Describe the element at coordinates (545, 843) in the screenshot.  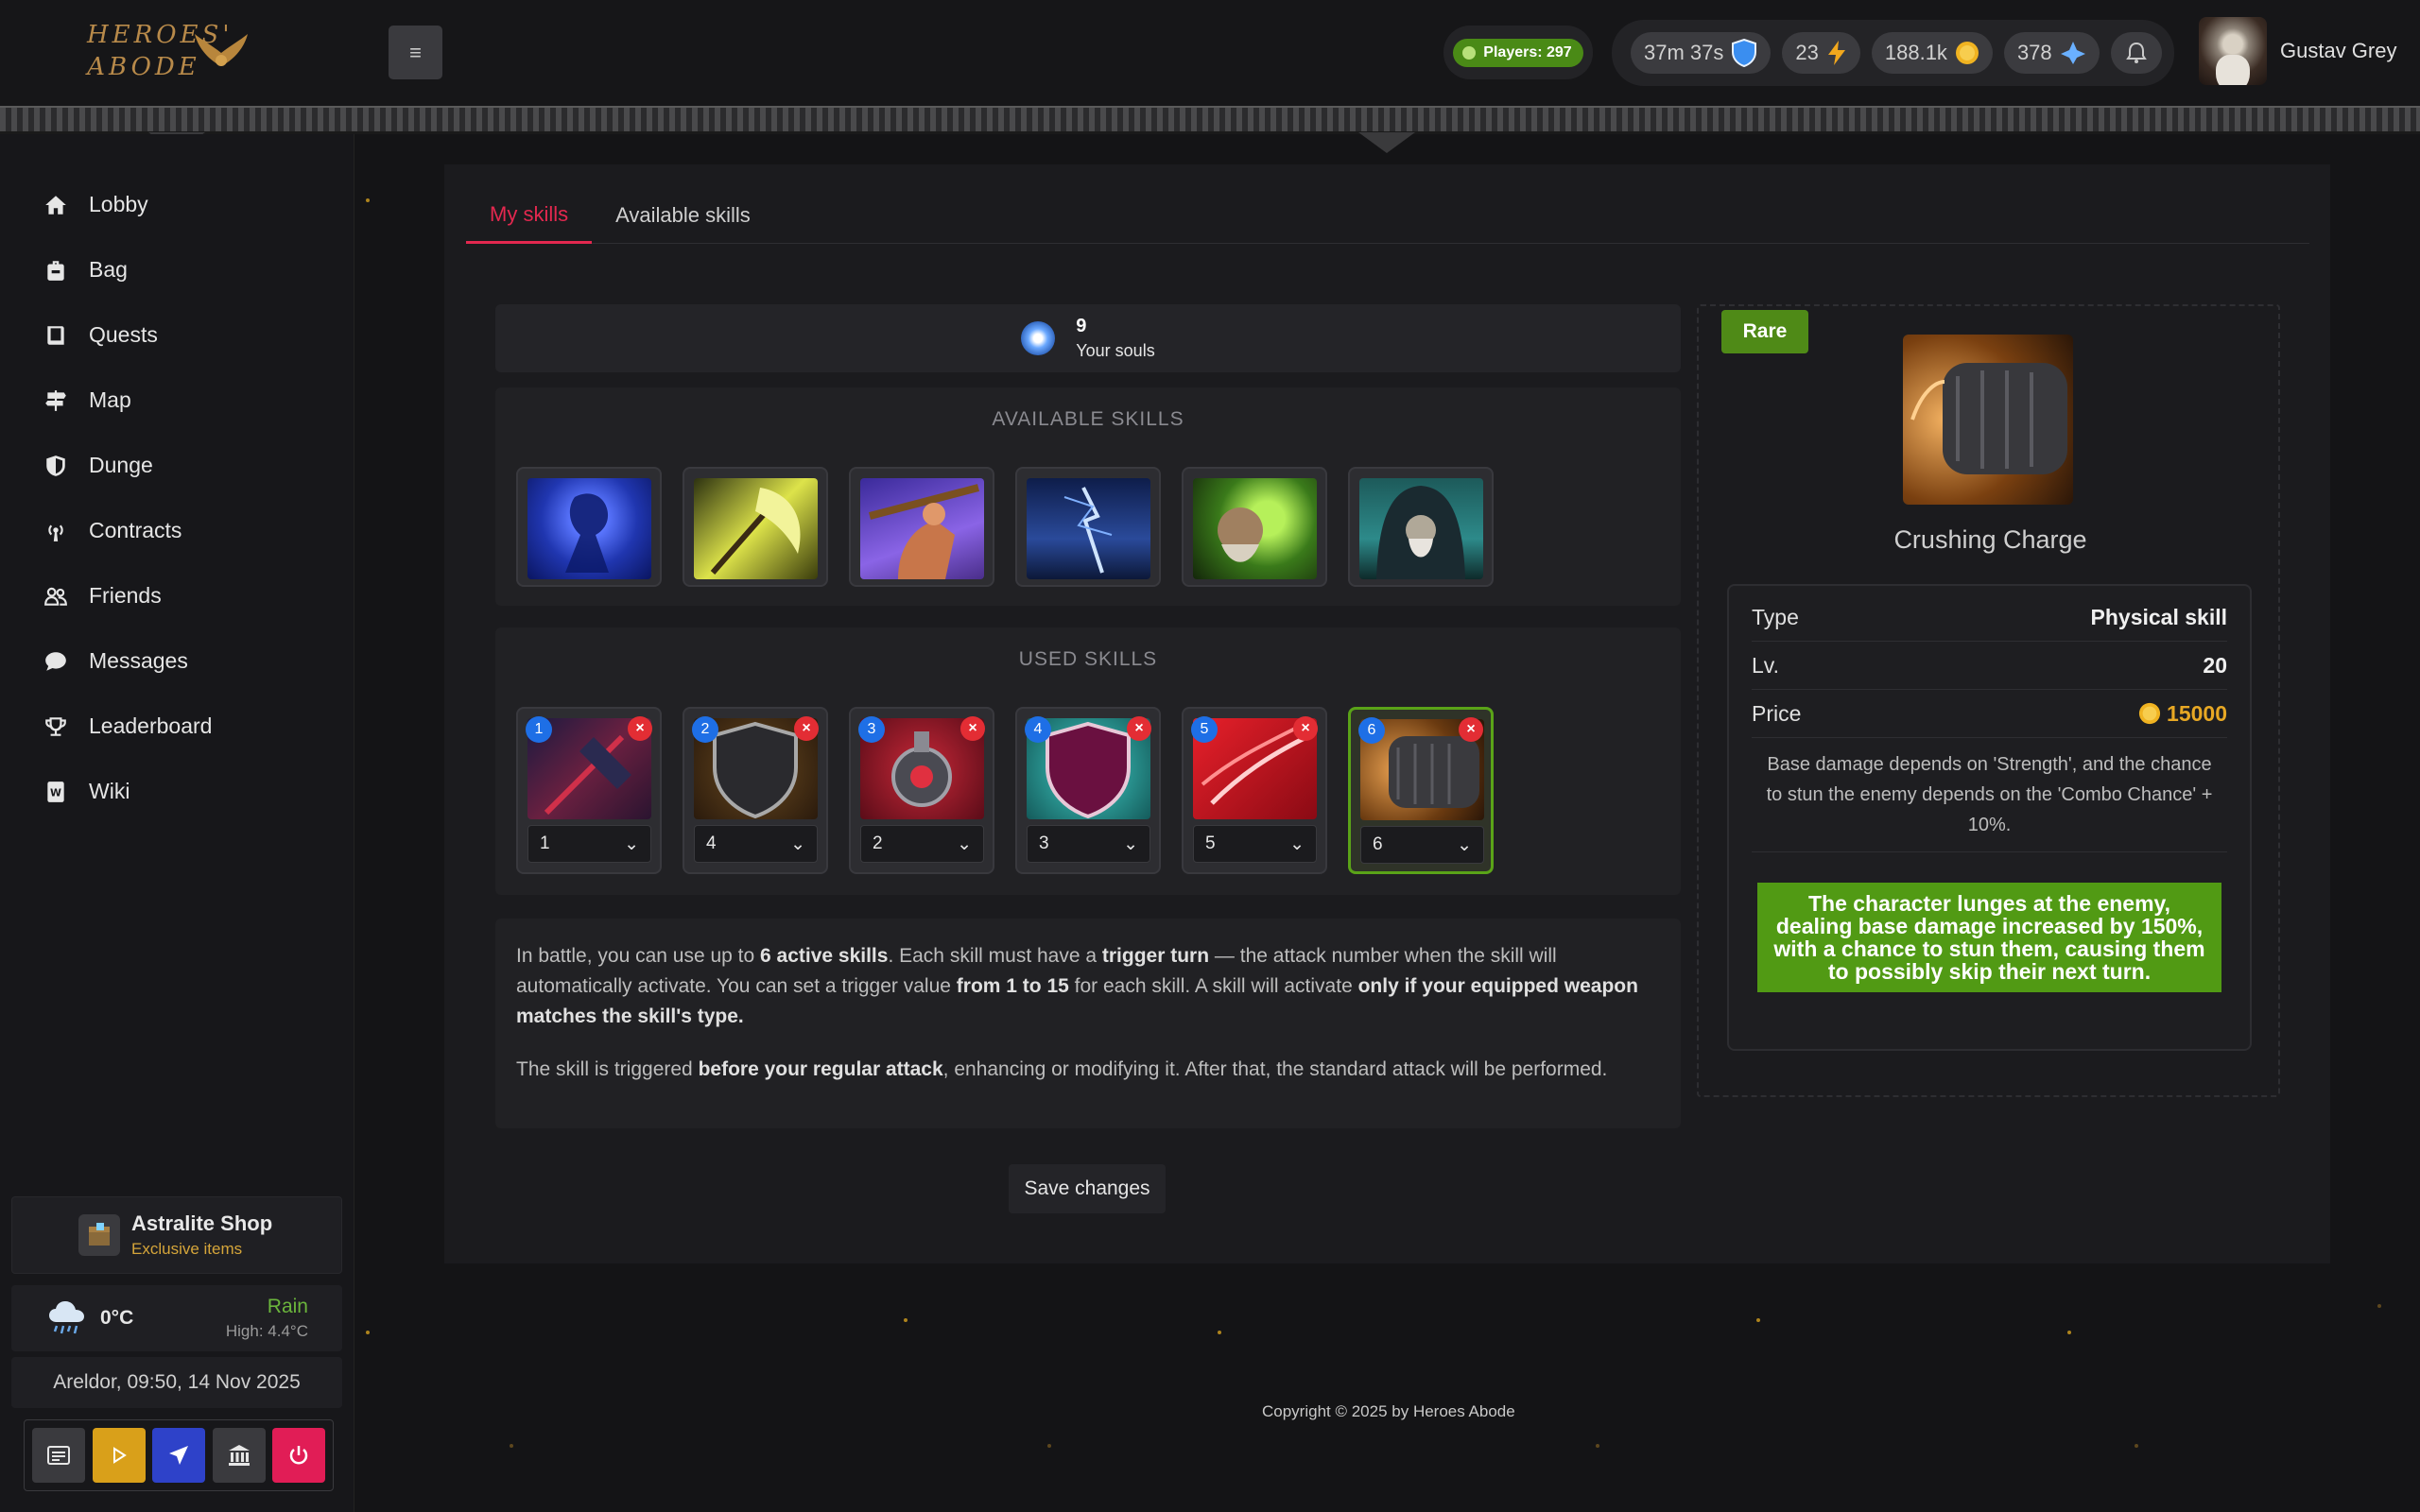
I see `trigger-turn-value: 1` at that location.